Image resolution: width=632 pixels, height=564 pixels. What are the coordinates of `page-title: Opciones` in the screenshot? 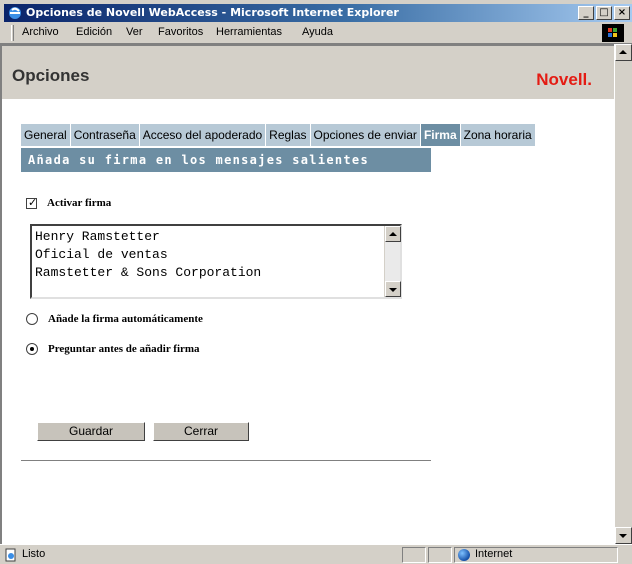 It's located at (51, 75).